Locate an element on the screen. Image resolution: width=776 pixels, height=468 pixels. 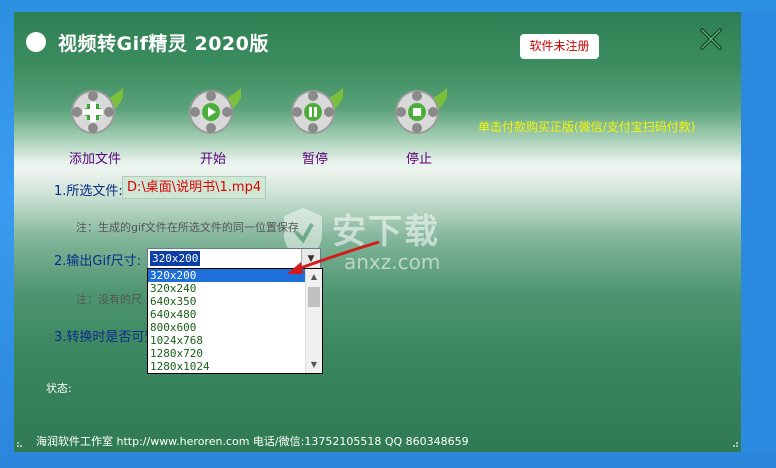
start-label: 开始 is located at coordinates (212, 159).